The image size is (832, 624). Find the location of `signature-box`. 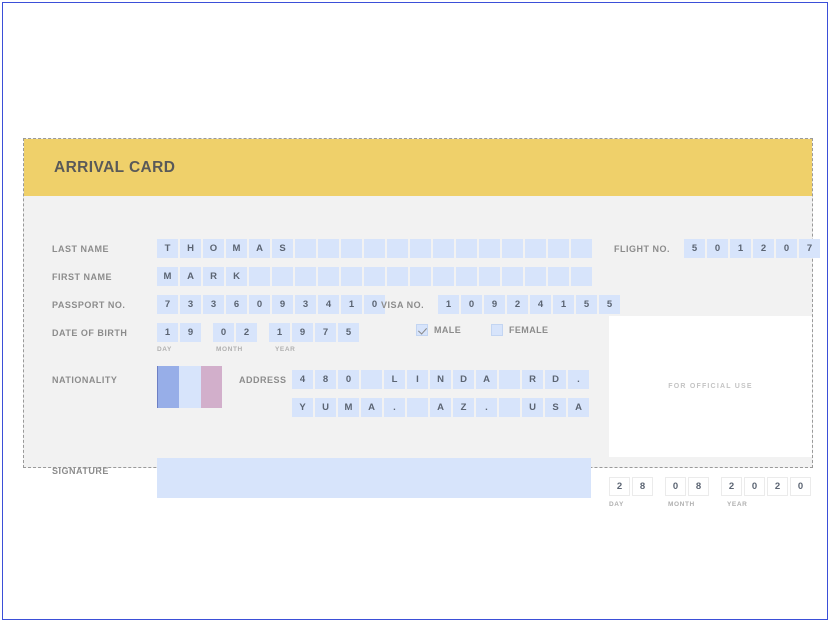

signature-box is located at coordinates (374, 478).